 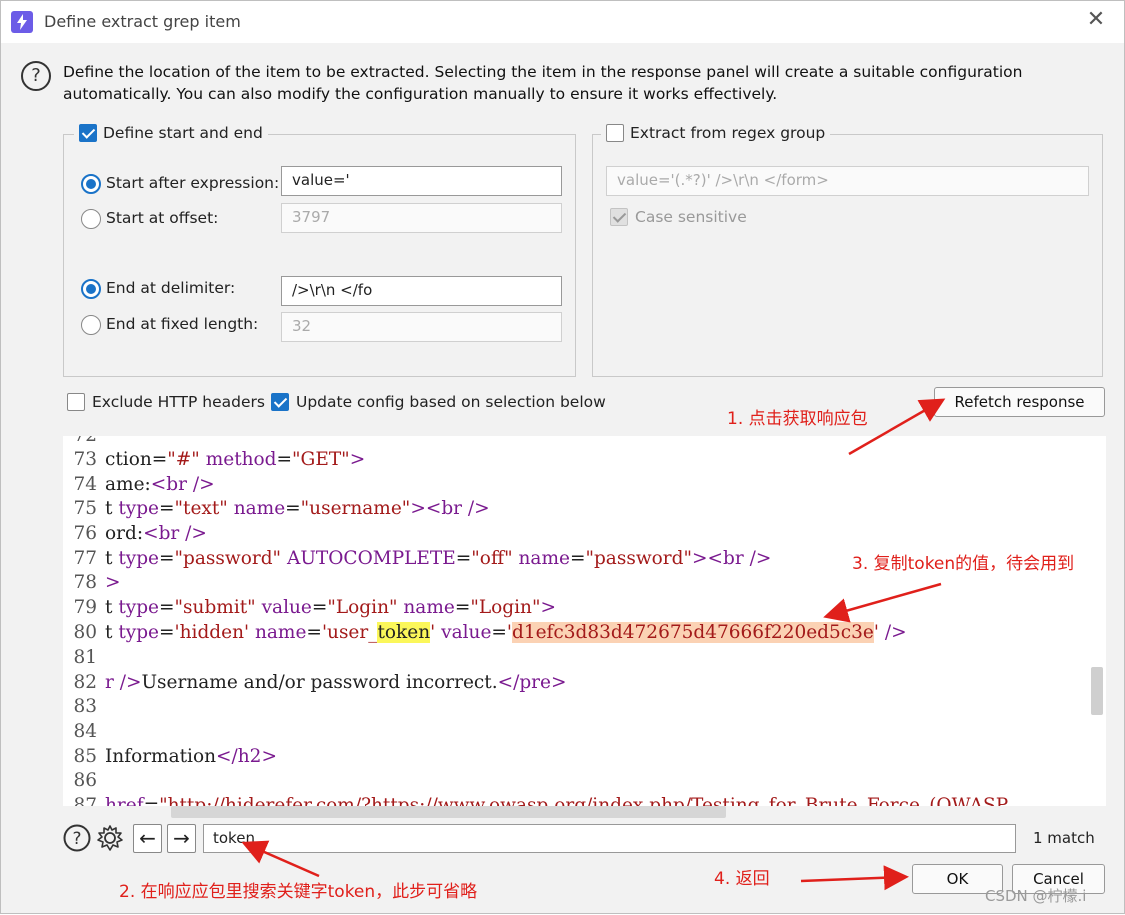 I want to click on watermark: CSDN @柠檬.i, so click(x=1036, y=896).